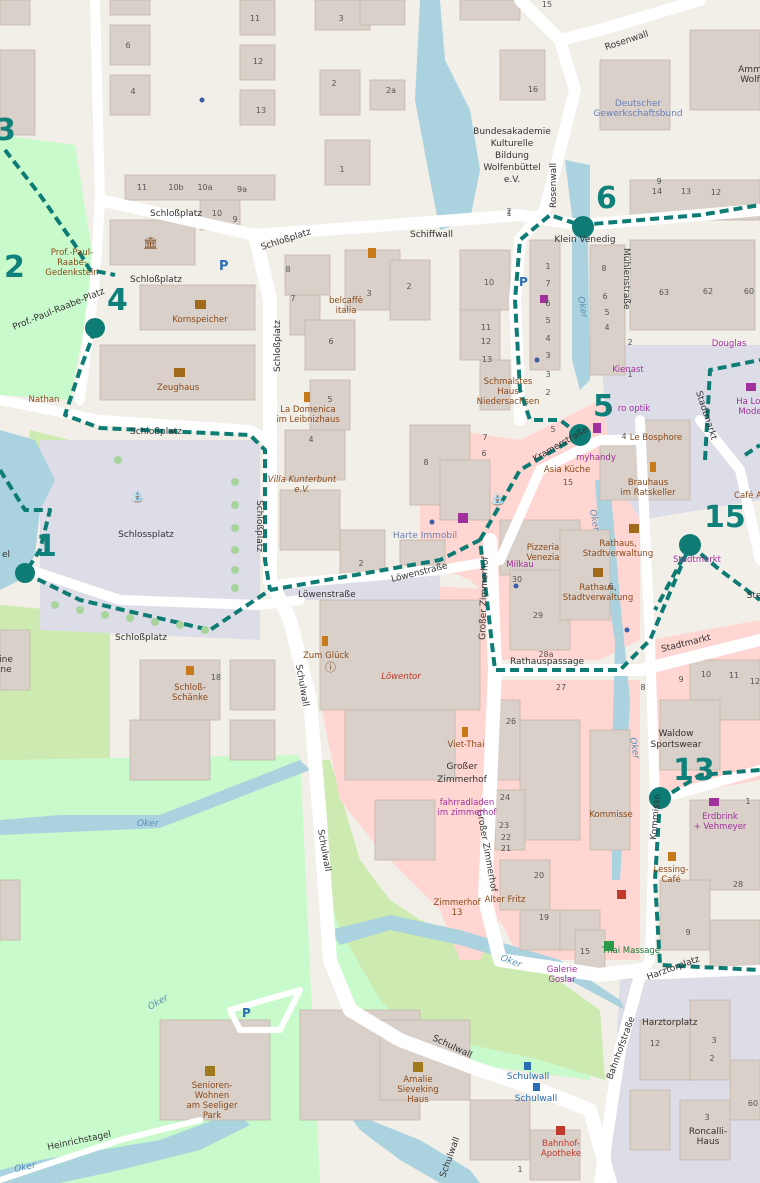  What do you see at coordinates (417, 1090) in the screenshot?
I see `svg-text: Sieveking` at bounding box center [417, 1090].